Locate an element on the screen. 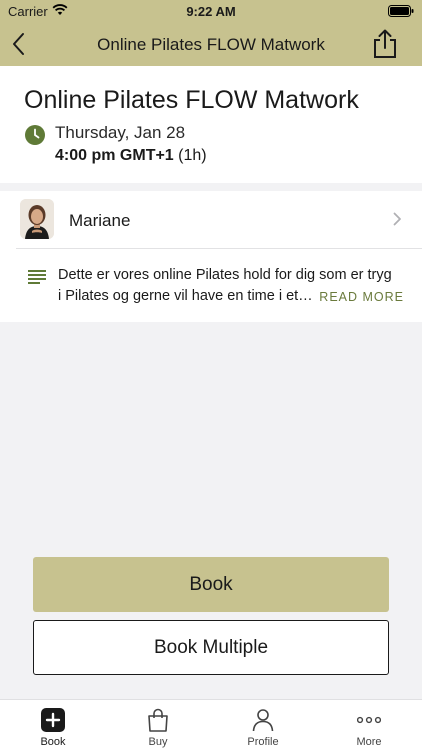  tab-book: Book is located at coordinates (53, 725).